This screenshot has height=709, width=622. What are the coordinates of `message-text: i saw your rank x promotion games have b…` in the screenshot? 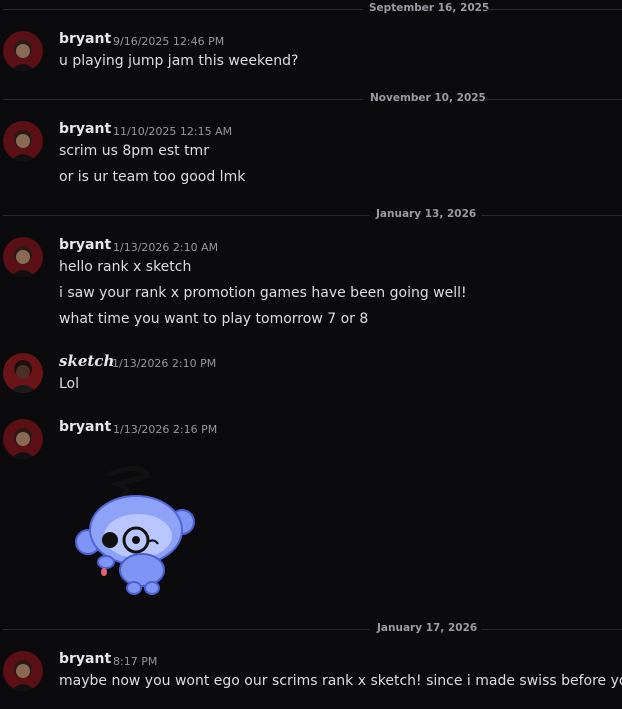 It's located at (263, 293).